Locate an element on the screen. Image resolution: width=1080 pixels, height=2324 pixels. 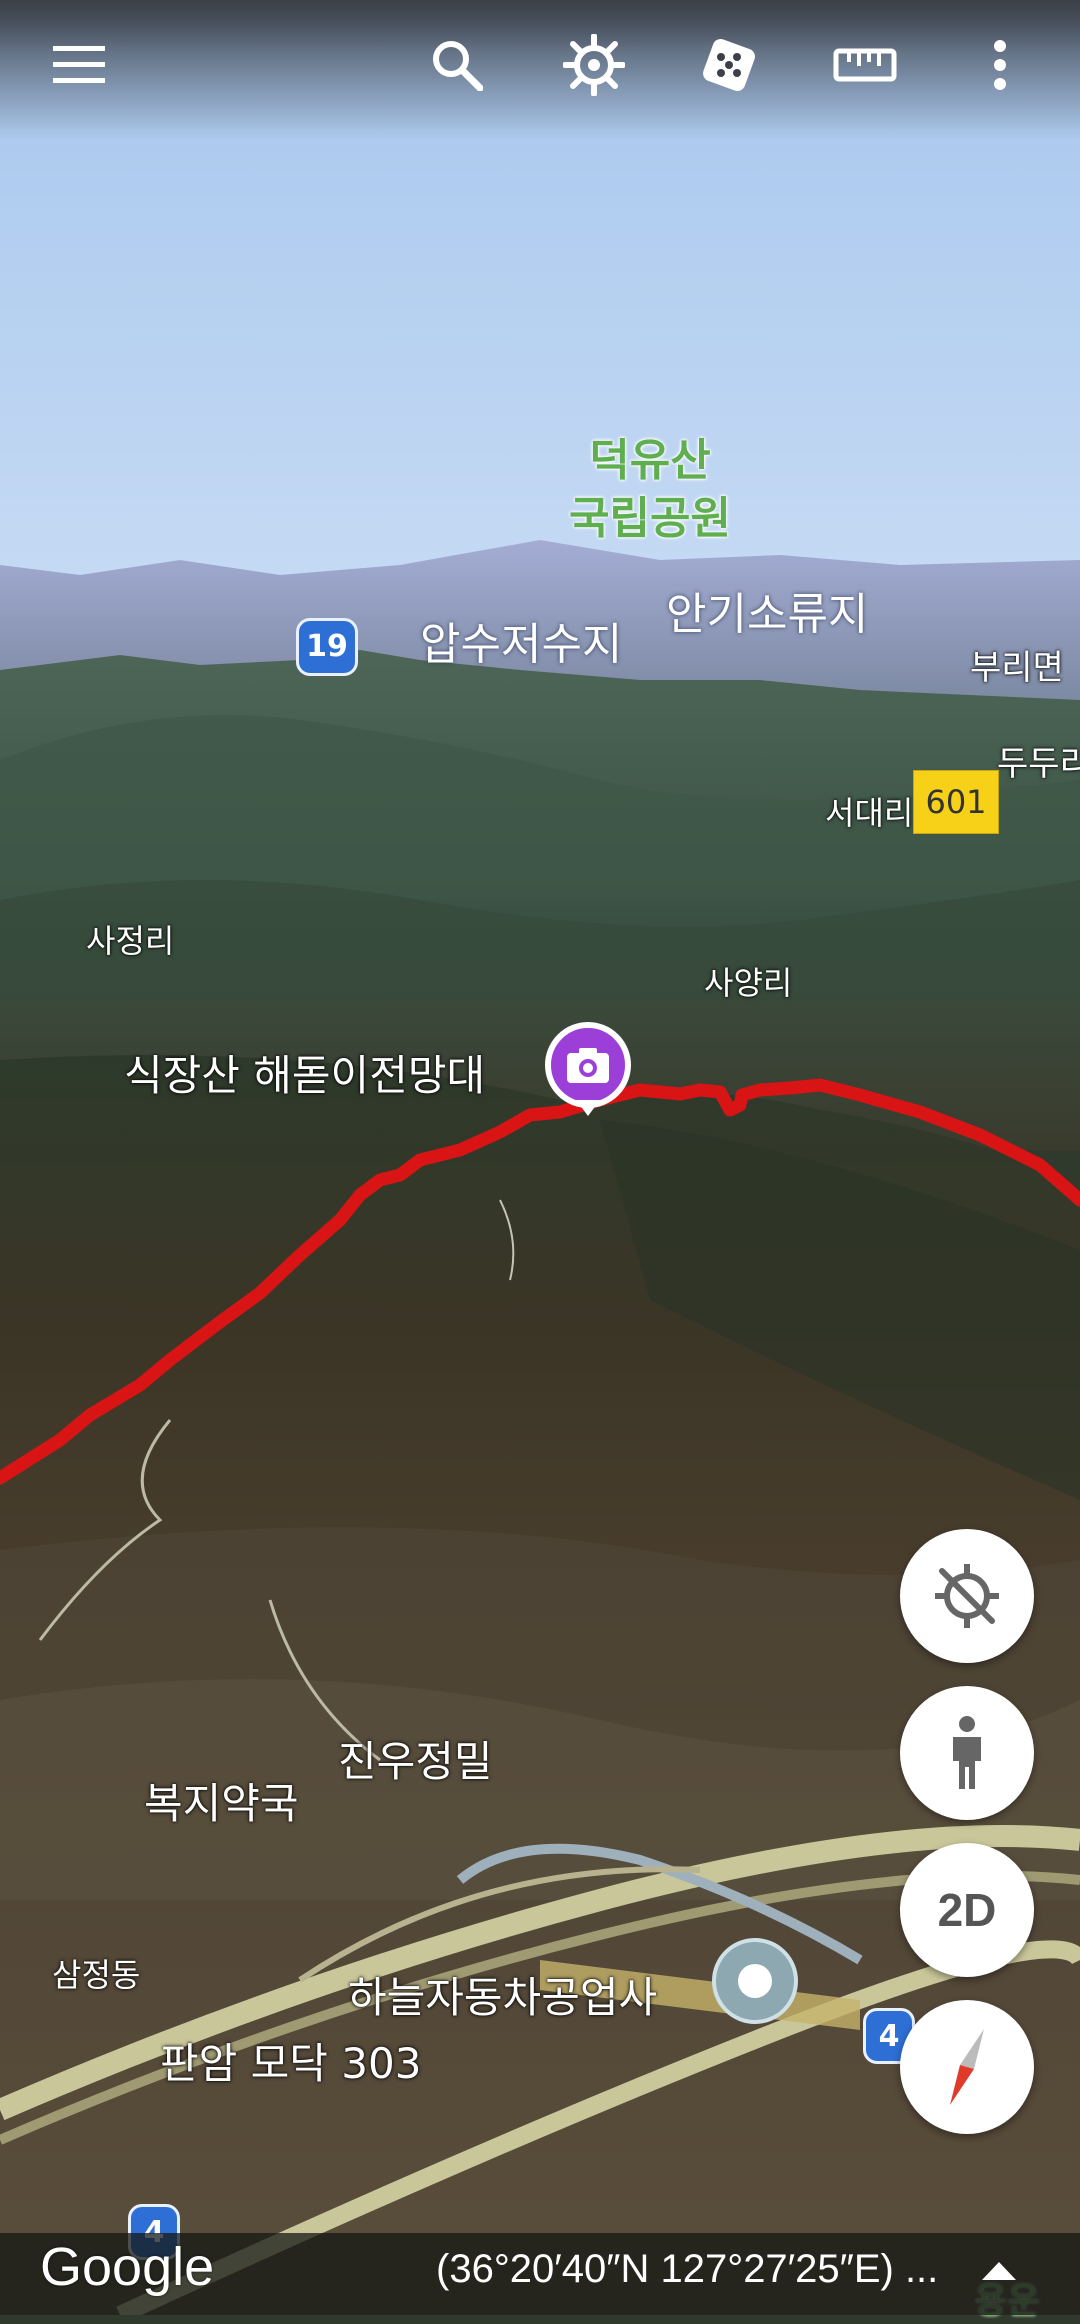
street-view-icon is located at coordinates (967, 1752).